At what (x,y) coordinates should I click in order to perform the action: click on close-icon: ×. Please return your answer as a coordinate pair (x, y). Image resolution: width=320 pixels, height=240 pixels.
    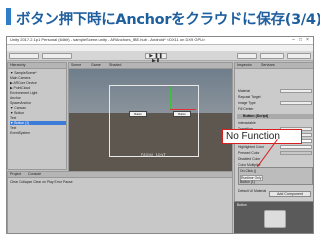
    Looking at the image, I should click on (307, 40).